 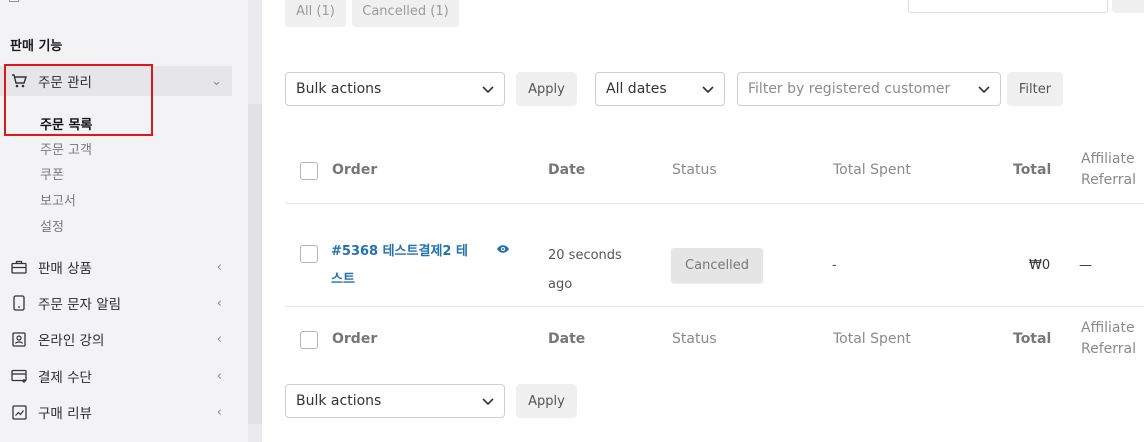 I want to click on affiliate-value: —, so click(x=1085, y=265).